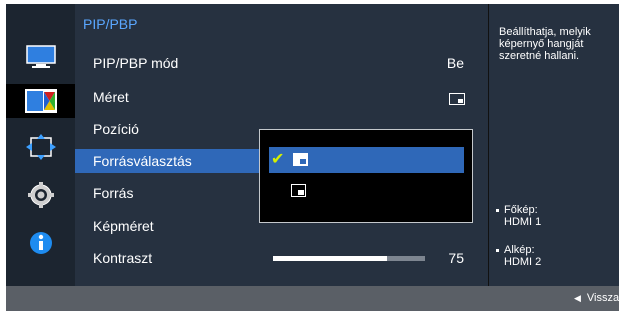 This screenshot has width=619, height=311. I want to click on sidebar-item-size-position, so click(40, 147).